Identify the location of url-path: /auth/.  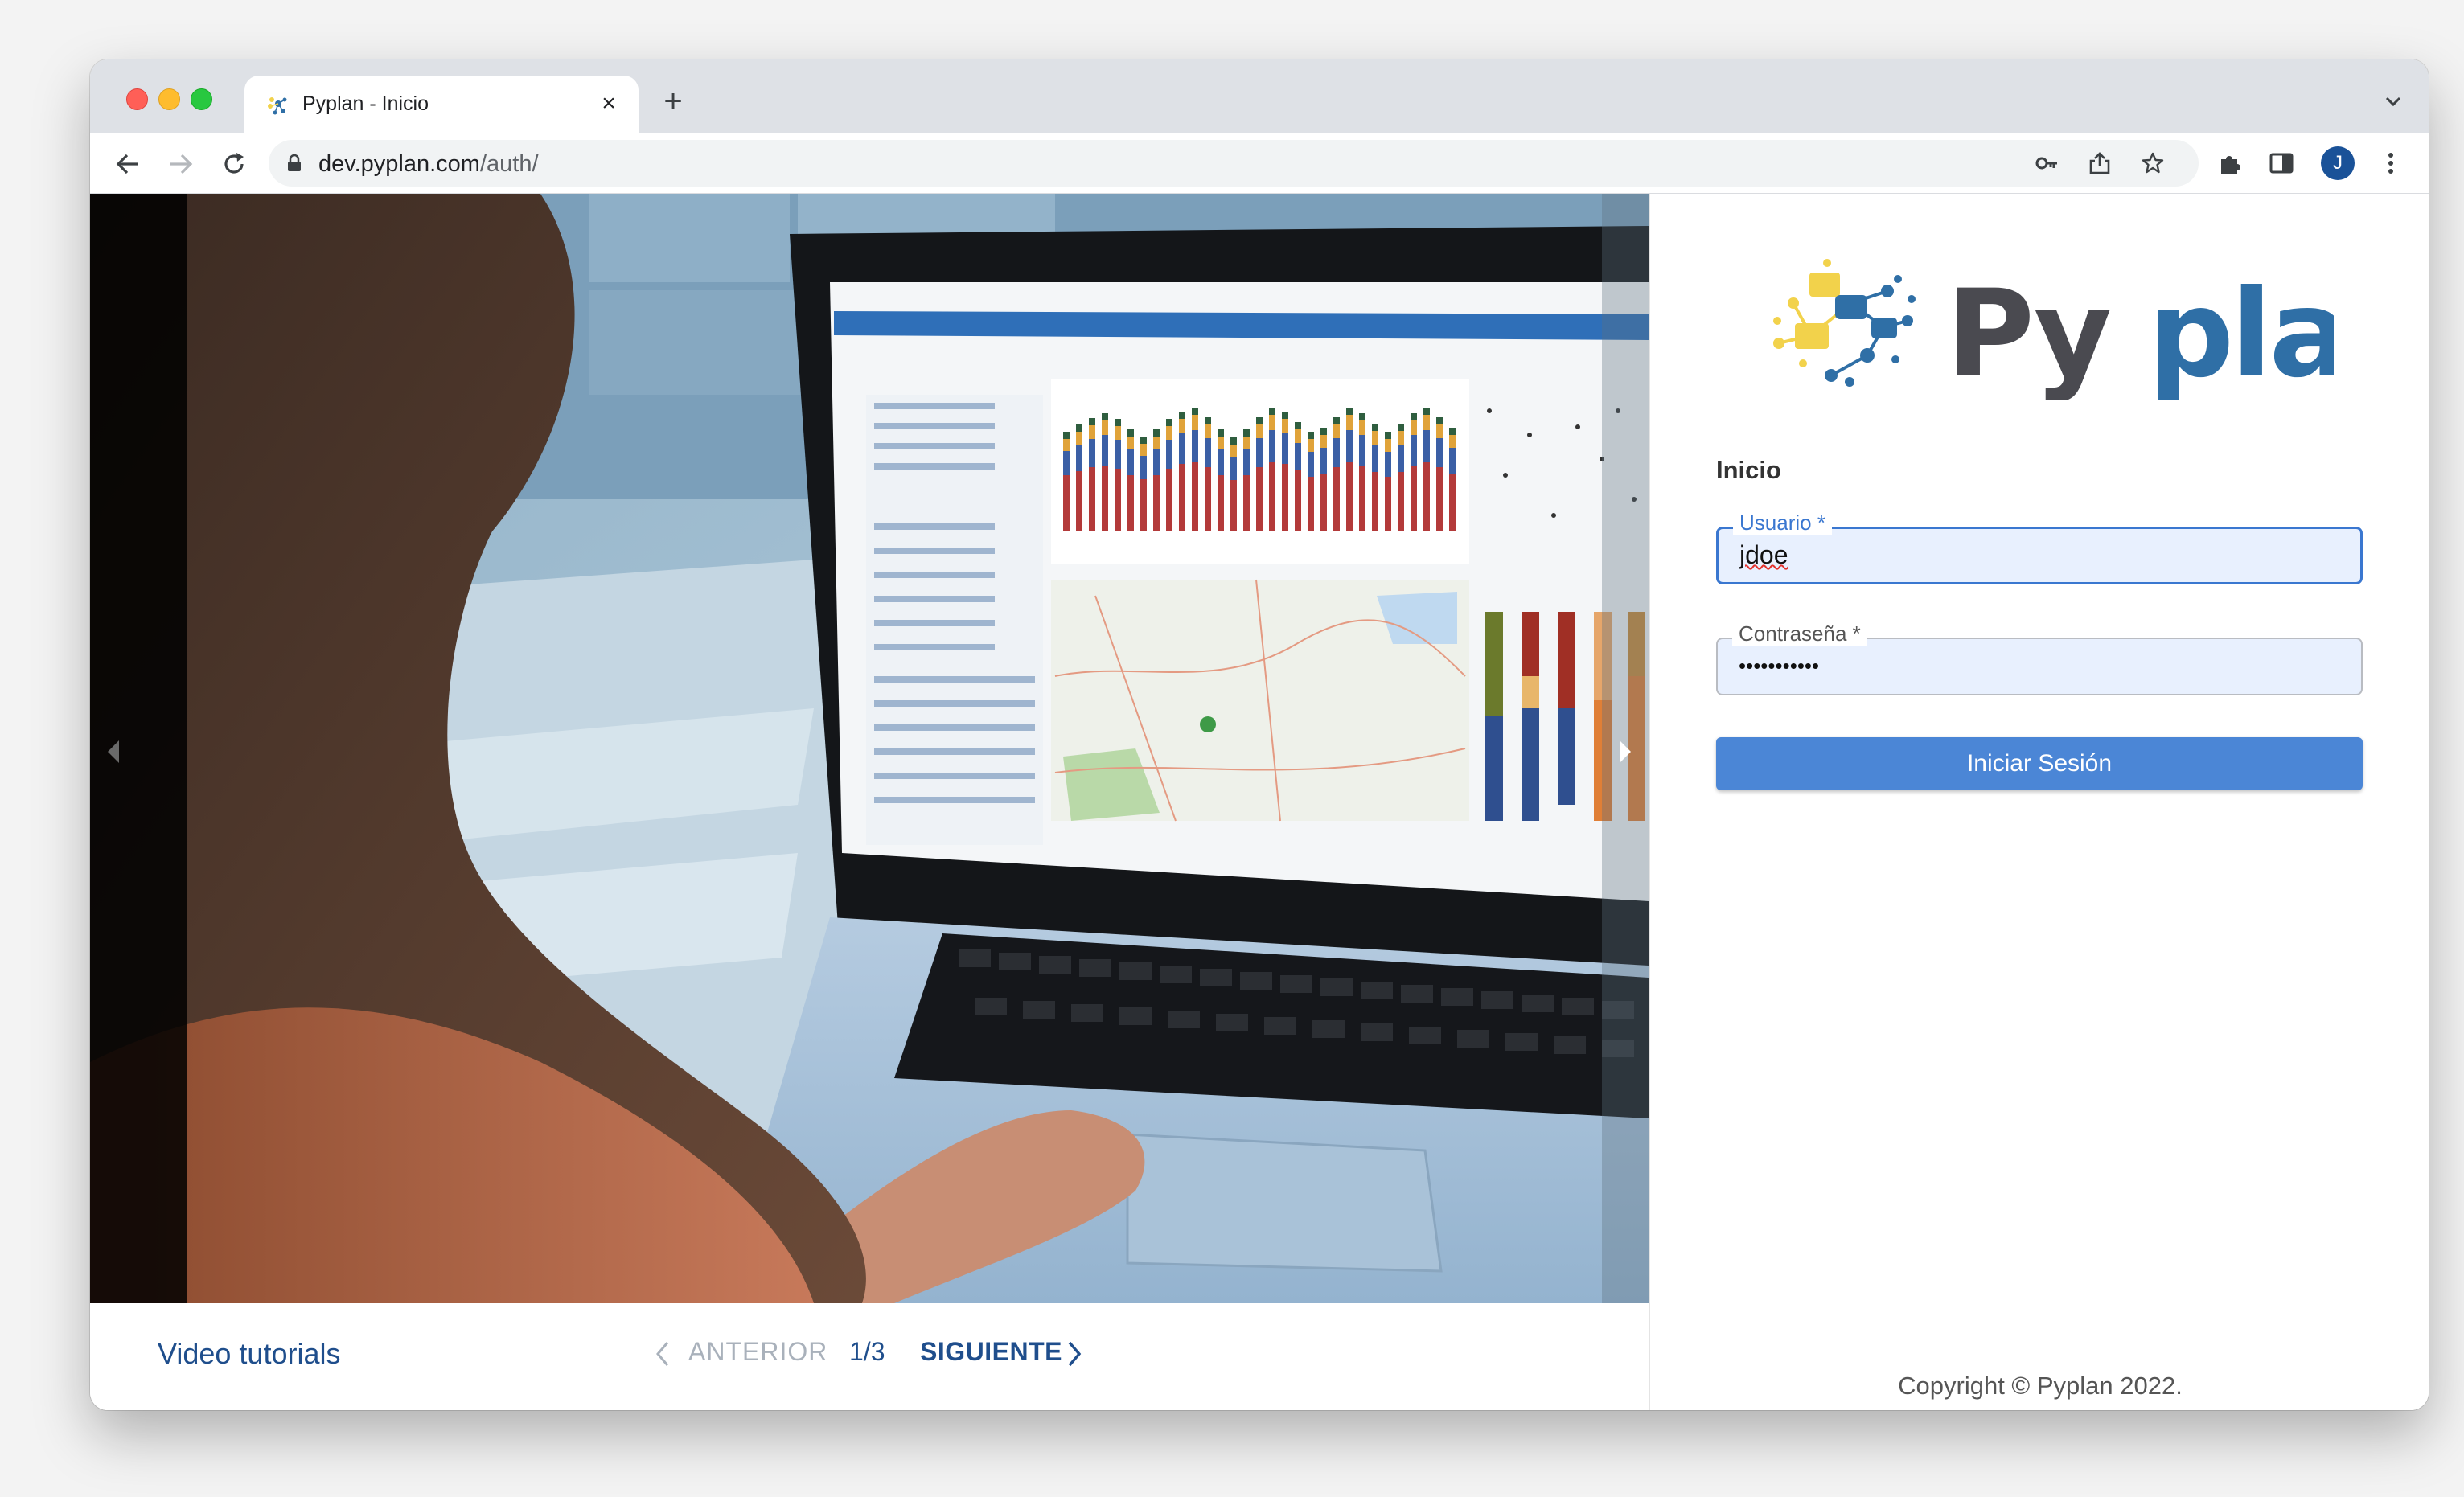
(509, 164).